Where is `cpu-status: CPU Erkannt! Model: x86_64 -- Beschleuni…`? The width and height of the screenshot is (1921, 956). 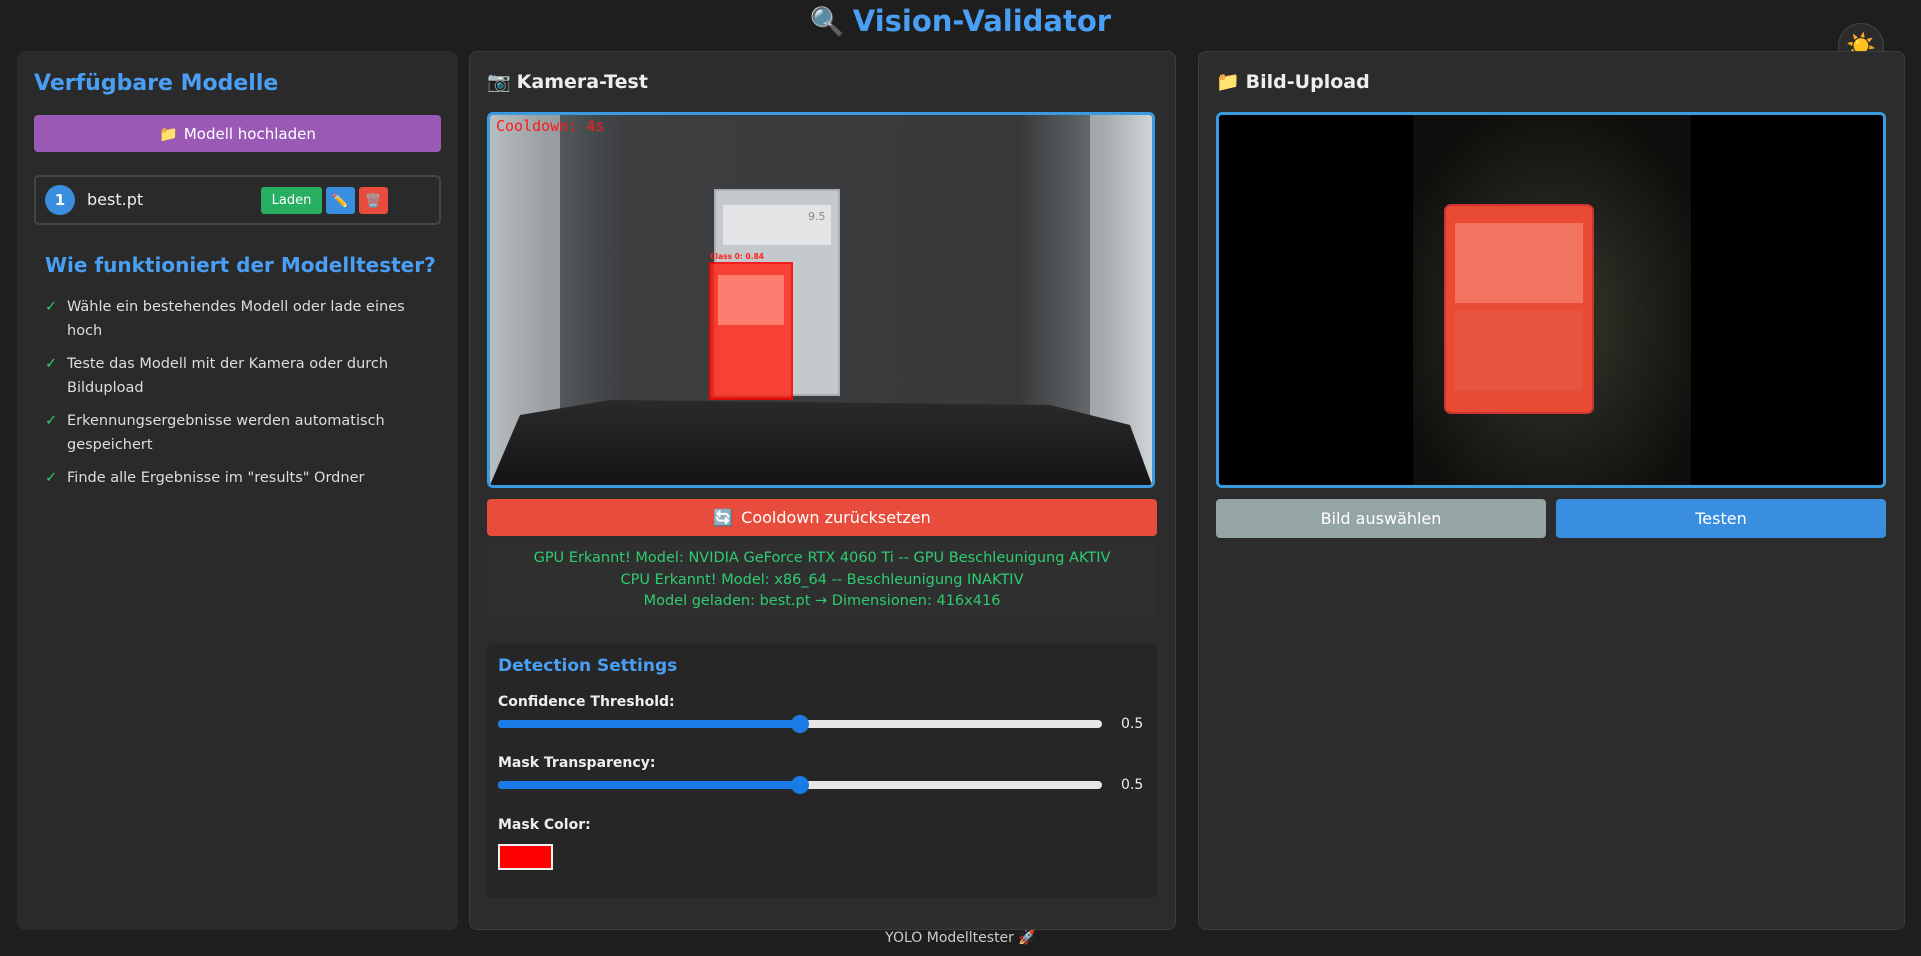
cpu-status: CPU Erkannt! Model: x86_64 -- Beschleuni… is located at coordinates (822, 579).